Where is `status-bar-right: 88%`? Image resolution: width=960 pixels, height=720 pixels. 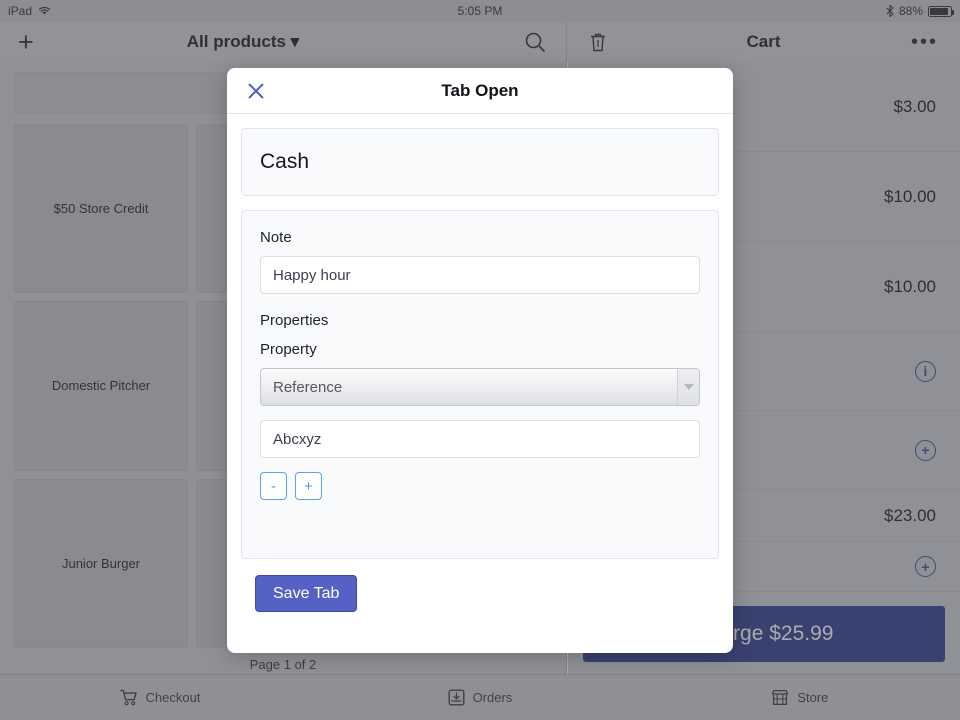 status-bar-right: 88% is located at coordinates (920, 11).